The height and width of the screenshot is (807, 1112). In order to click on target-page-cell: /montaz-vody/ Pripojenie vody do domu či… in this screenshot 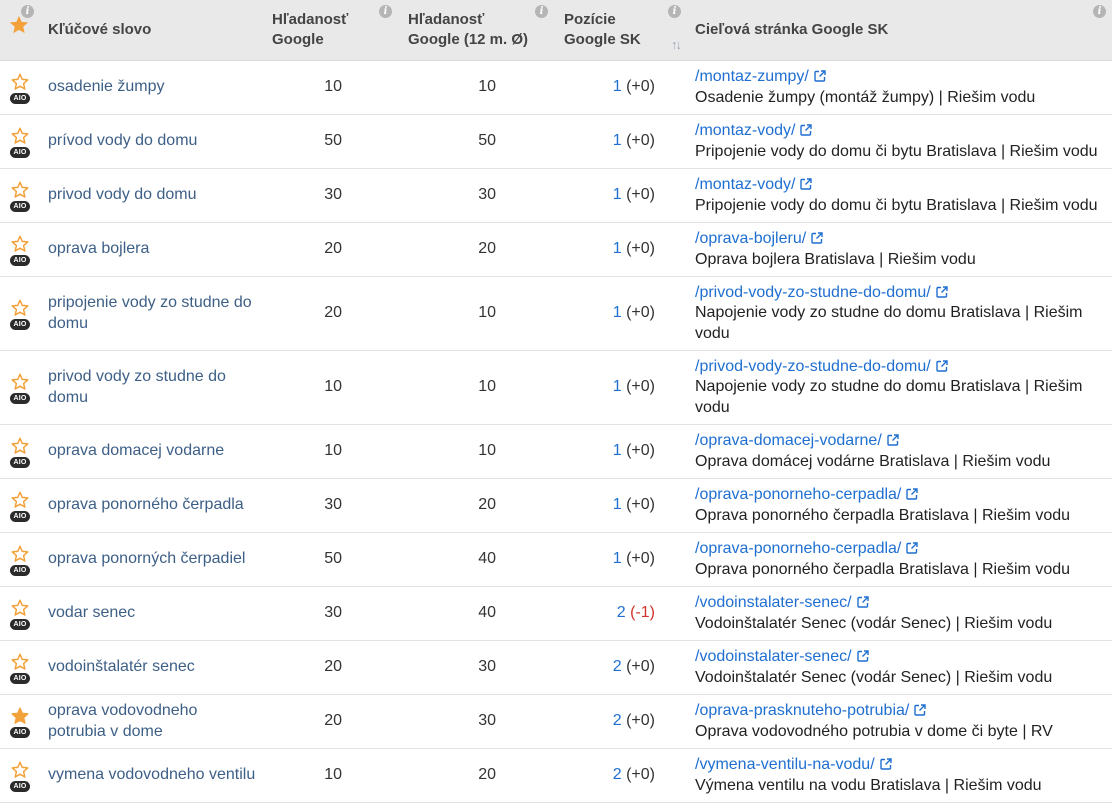, I will do `click(899, 195)`.